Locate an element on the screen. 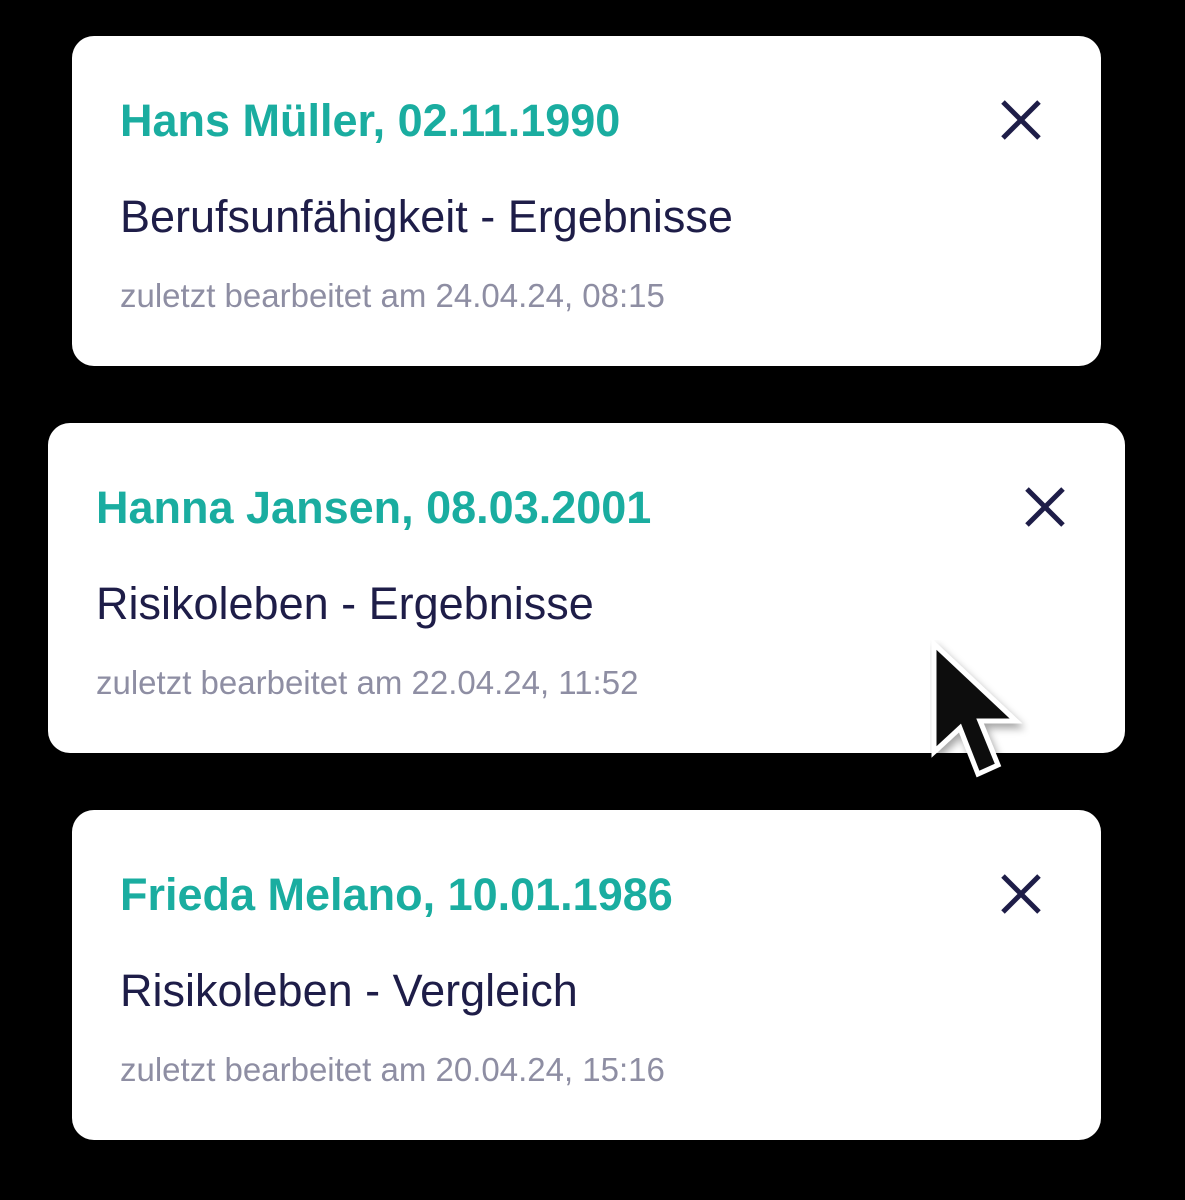 The width and height of the screenshot is (1185, 1200). case-card-subtitle: Berufsunfähigkeit - Ergebnisse is located at coordinates (426, 216).